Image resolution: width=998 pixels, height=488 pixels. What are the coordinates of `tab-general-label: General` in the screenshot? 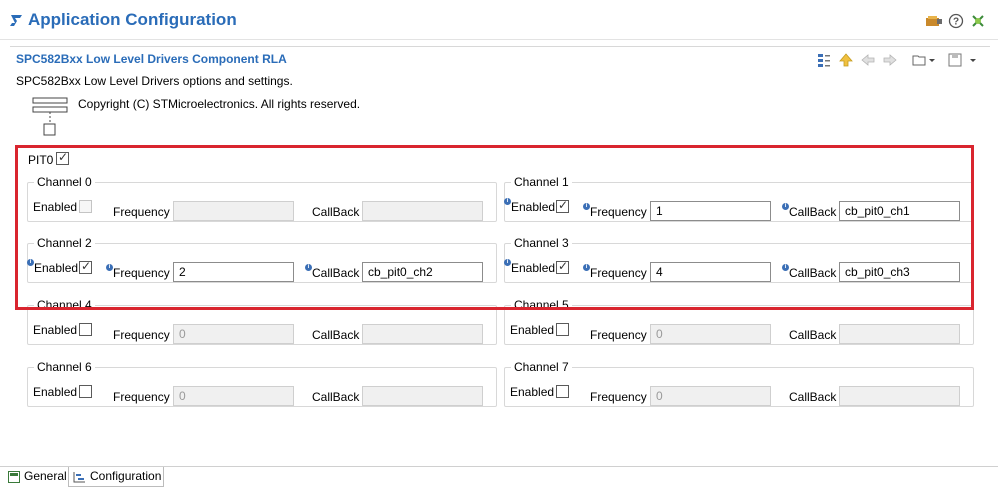 It's located at (45, 476).